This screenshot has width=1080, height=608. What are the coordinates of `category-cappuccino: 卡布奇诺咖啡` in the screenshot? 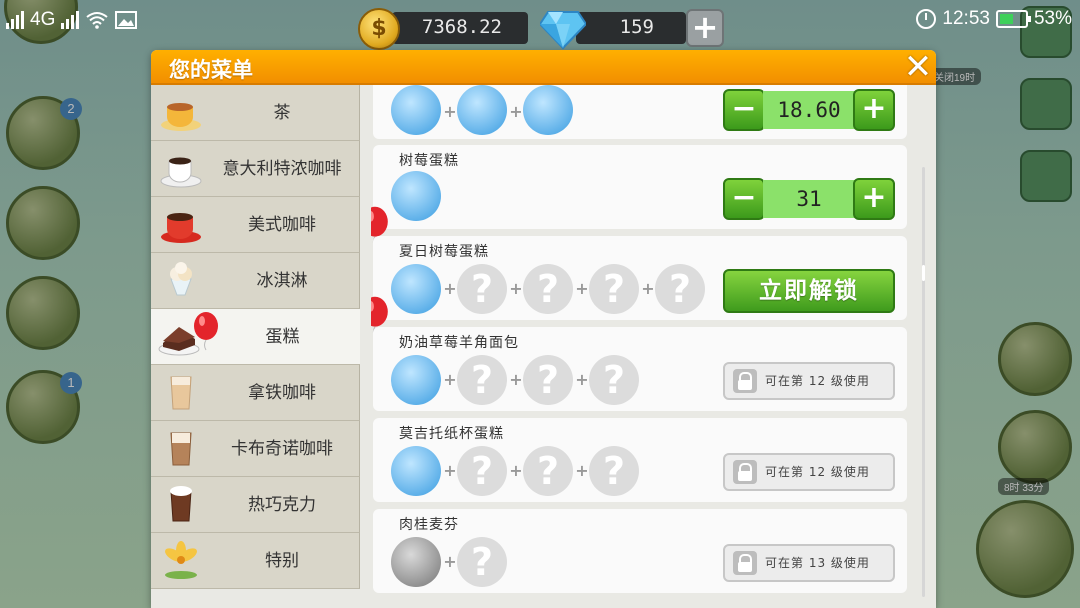 It's located at (255, 449).